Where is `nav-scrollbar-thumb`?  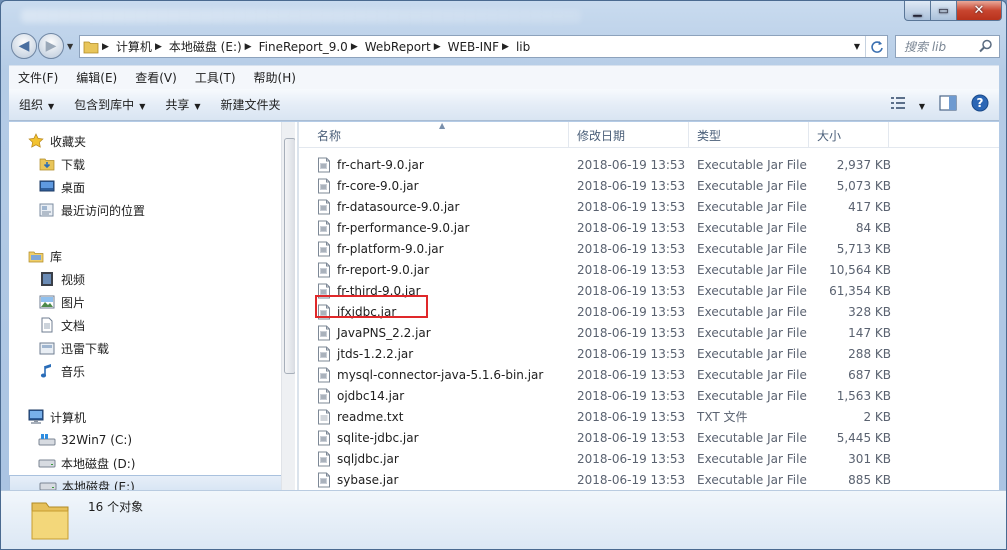
nav-scrollbar-thumb is located at coordinates (289, 256).